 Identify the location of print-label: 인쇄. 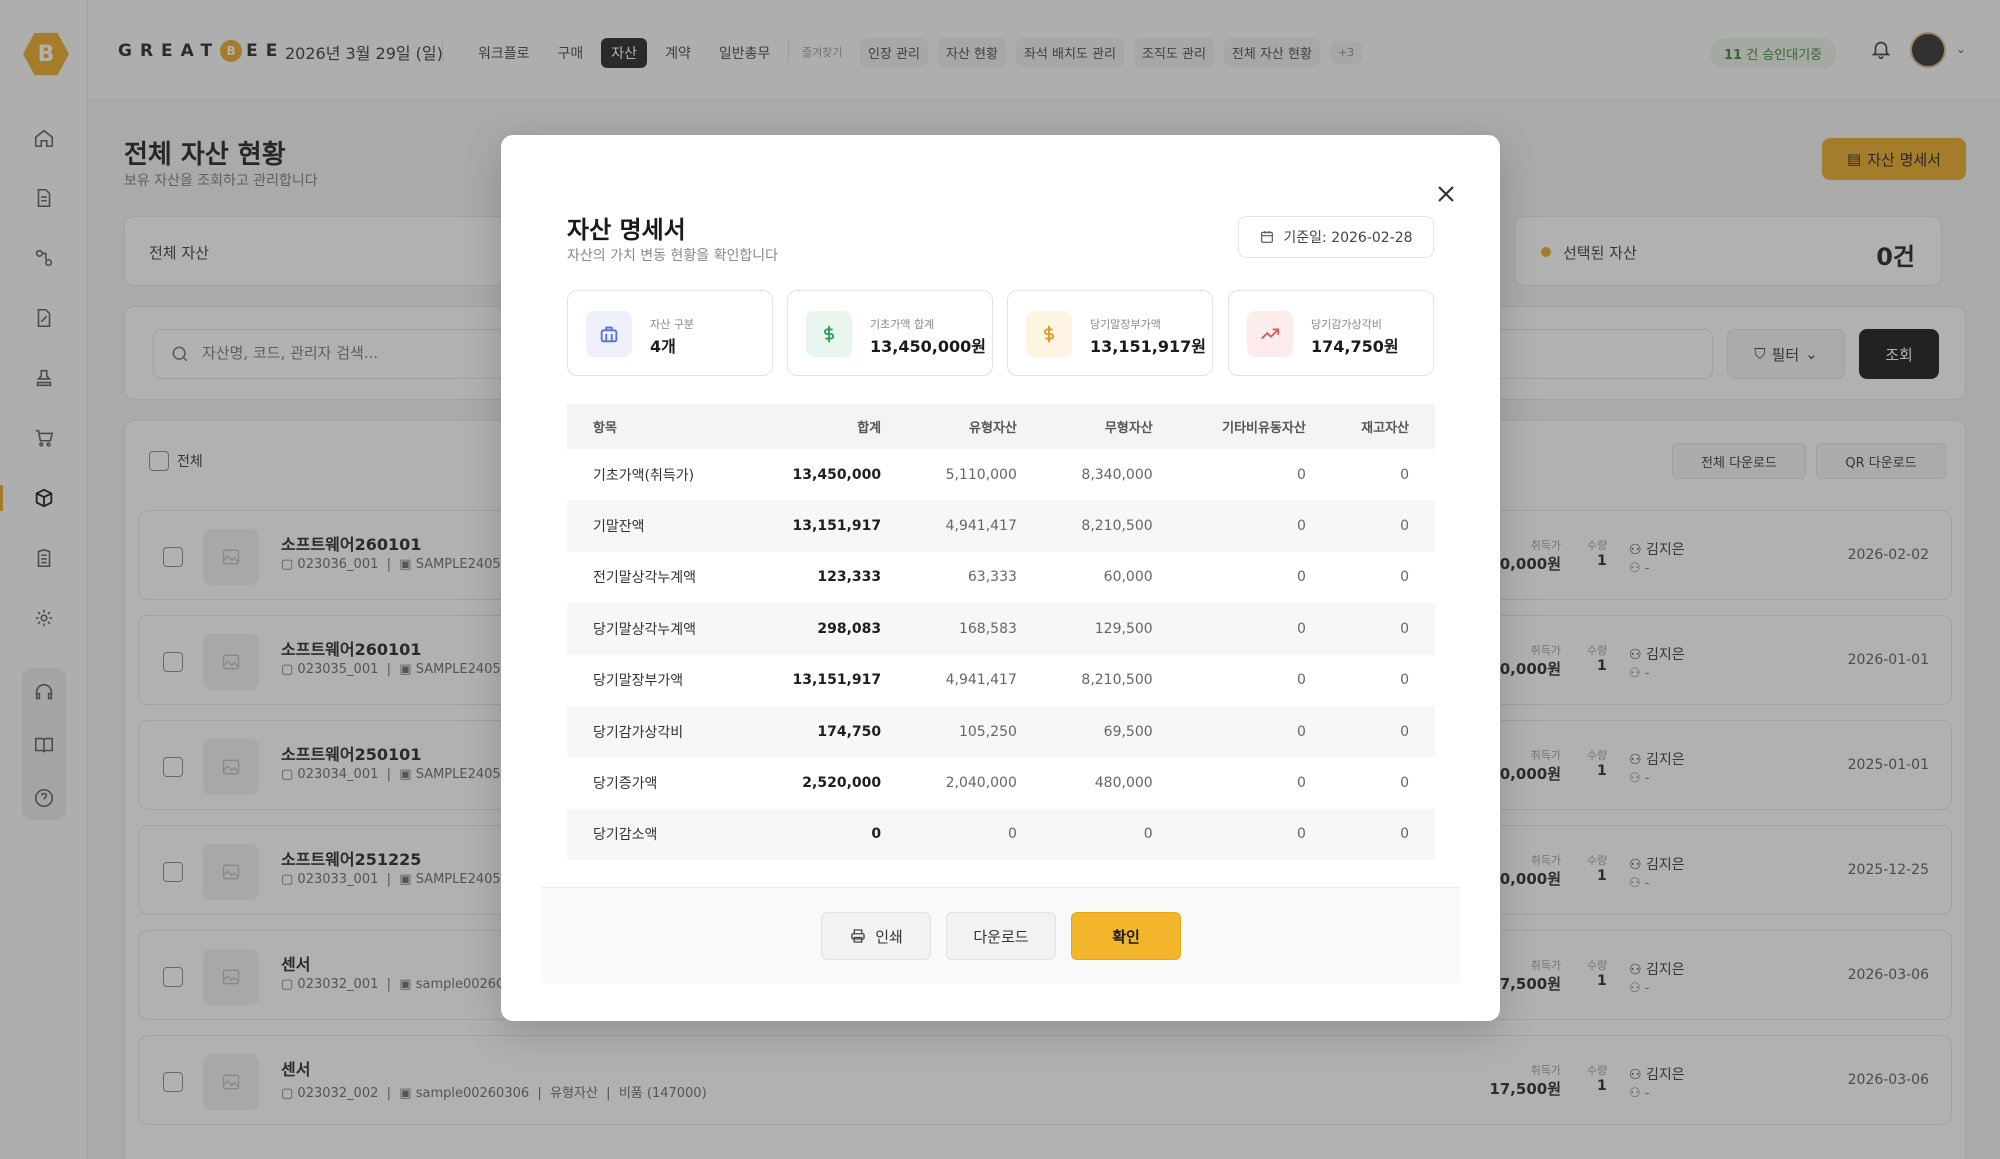
(889, 936).